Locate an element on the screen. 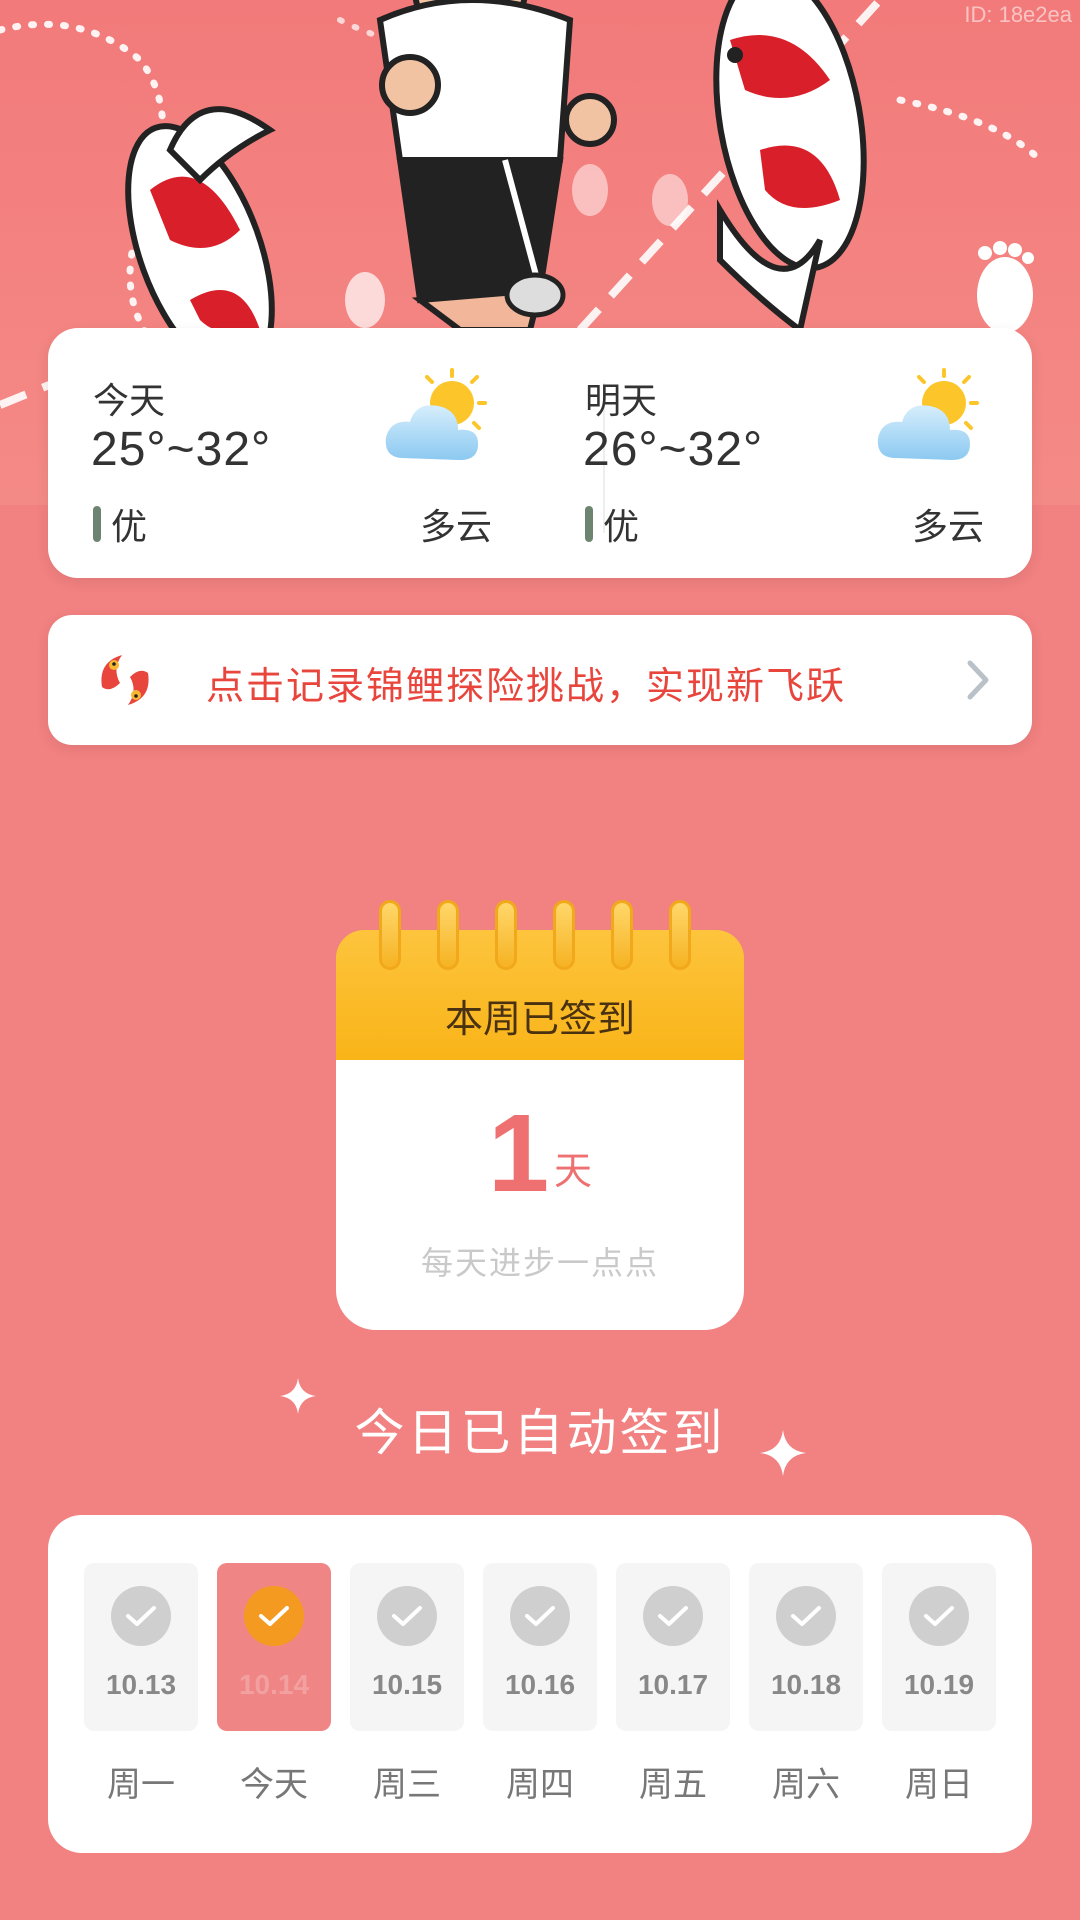  signin-day-unit: 天 is located at coordinates (573, 1171).